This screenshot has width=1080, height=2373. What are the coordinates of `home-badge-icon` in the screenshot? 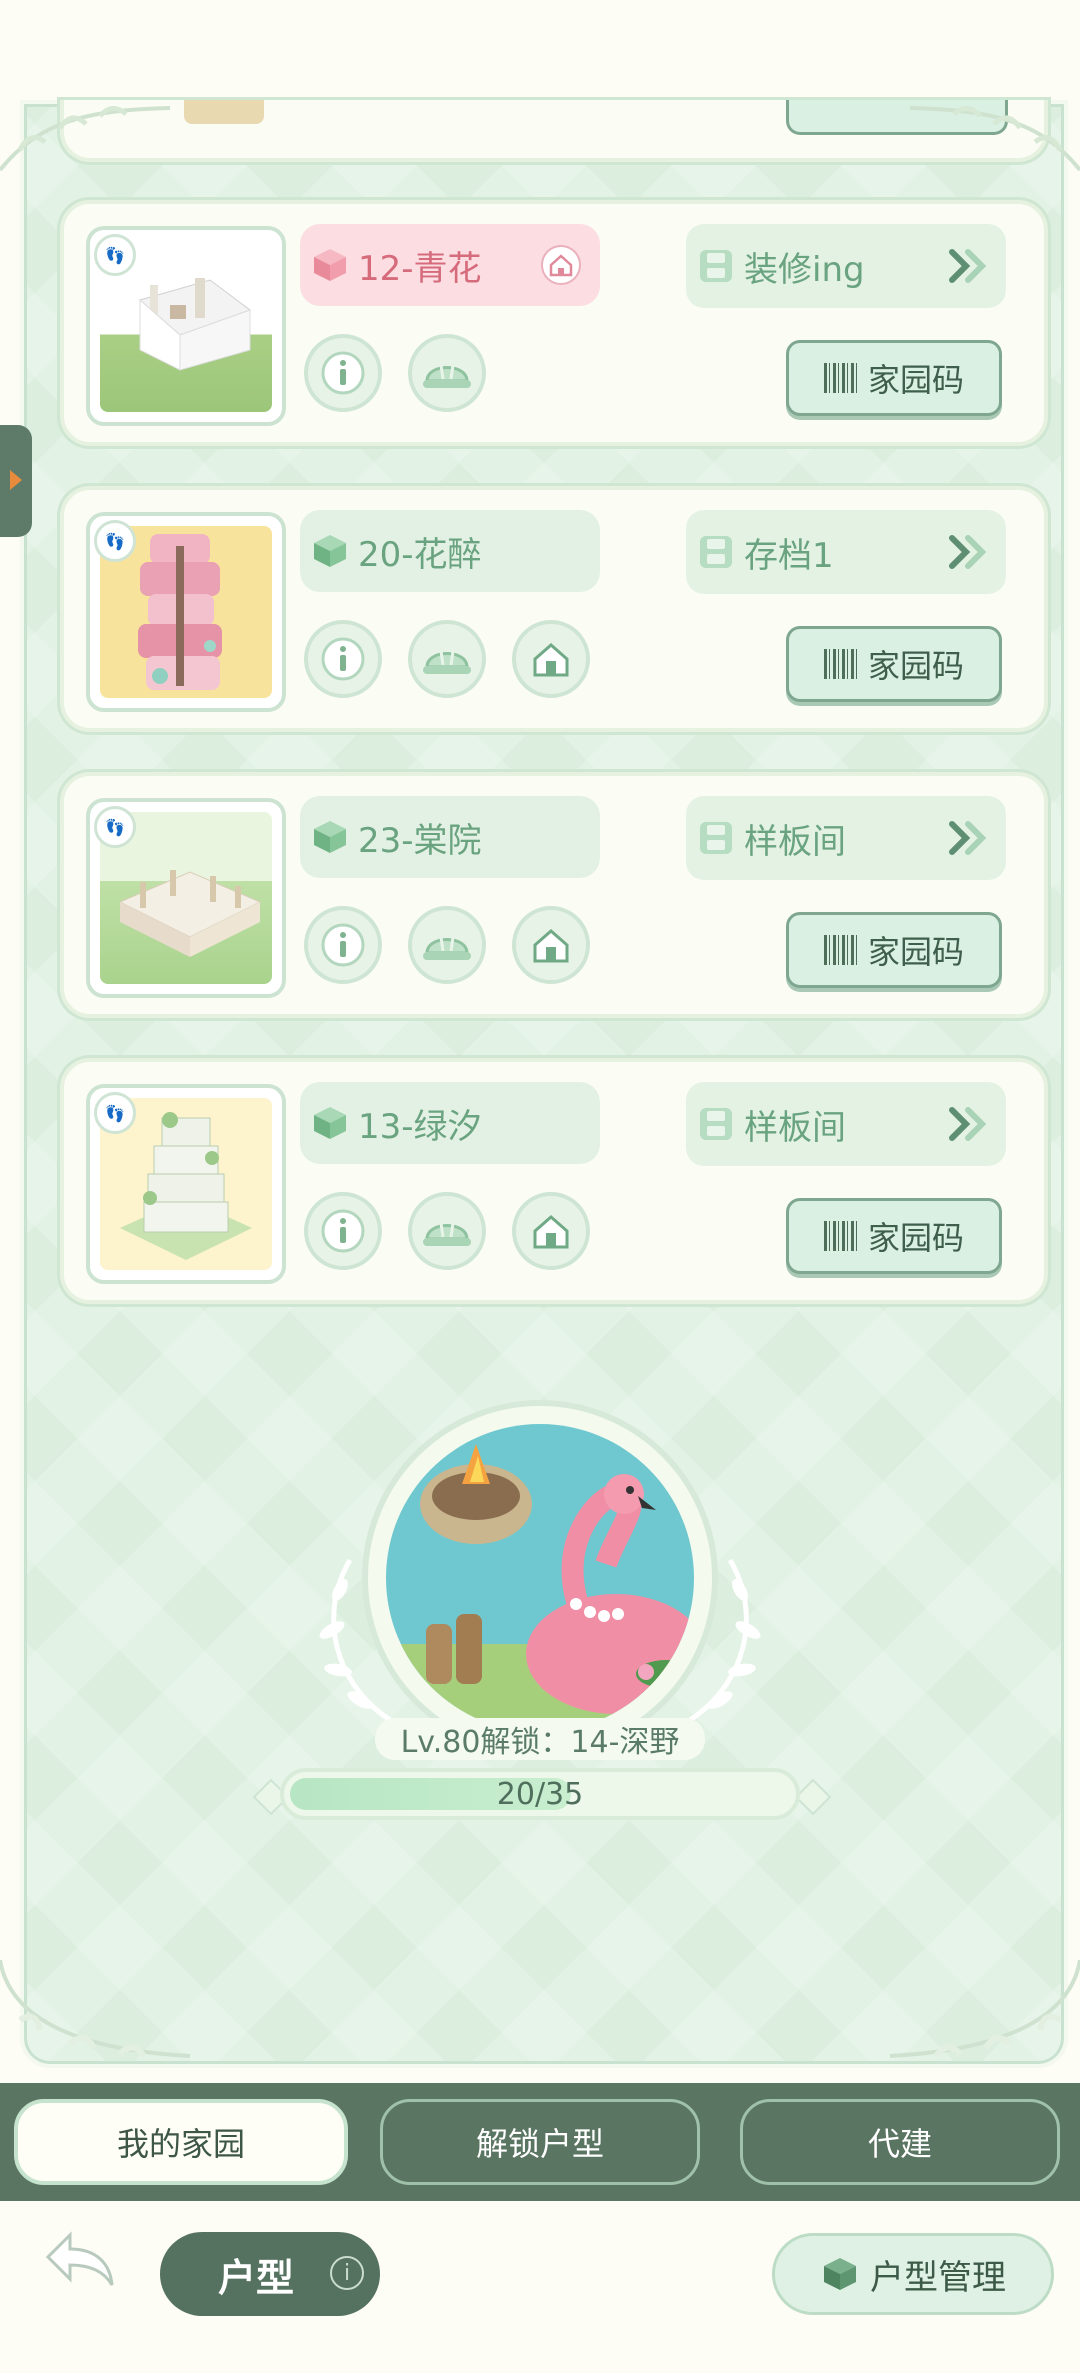 It's located at (561, 265).